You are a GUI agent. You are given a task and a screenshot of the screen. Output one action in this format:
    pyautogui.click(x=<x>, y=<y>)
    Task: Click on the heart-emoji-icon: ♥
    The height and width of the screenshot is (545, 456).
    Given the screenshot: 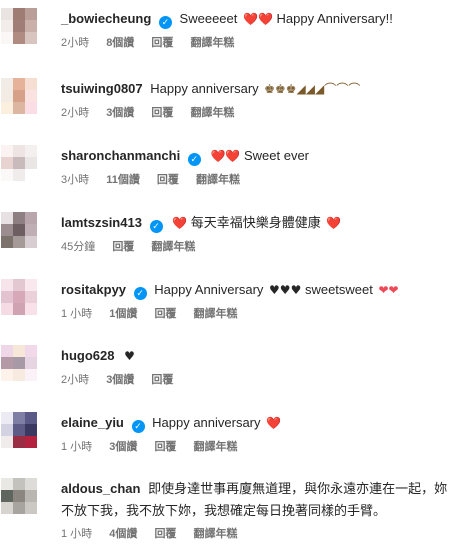 What is the action you would take?
    pyautogui.click(x=129, y=356)
    